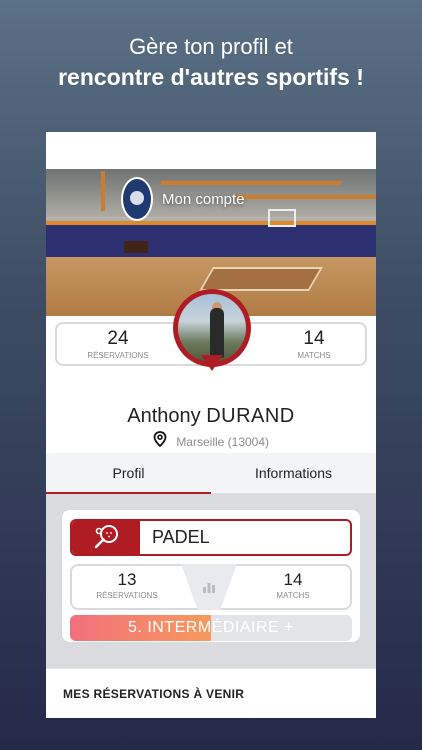 The image size is (422, 750). Describe the element at coordinates (164, 416) in the screenshot. I see `first-name: Anthony` at that location.